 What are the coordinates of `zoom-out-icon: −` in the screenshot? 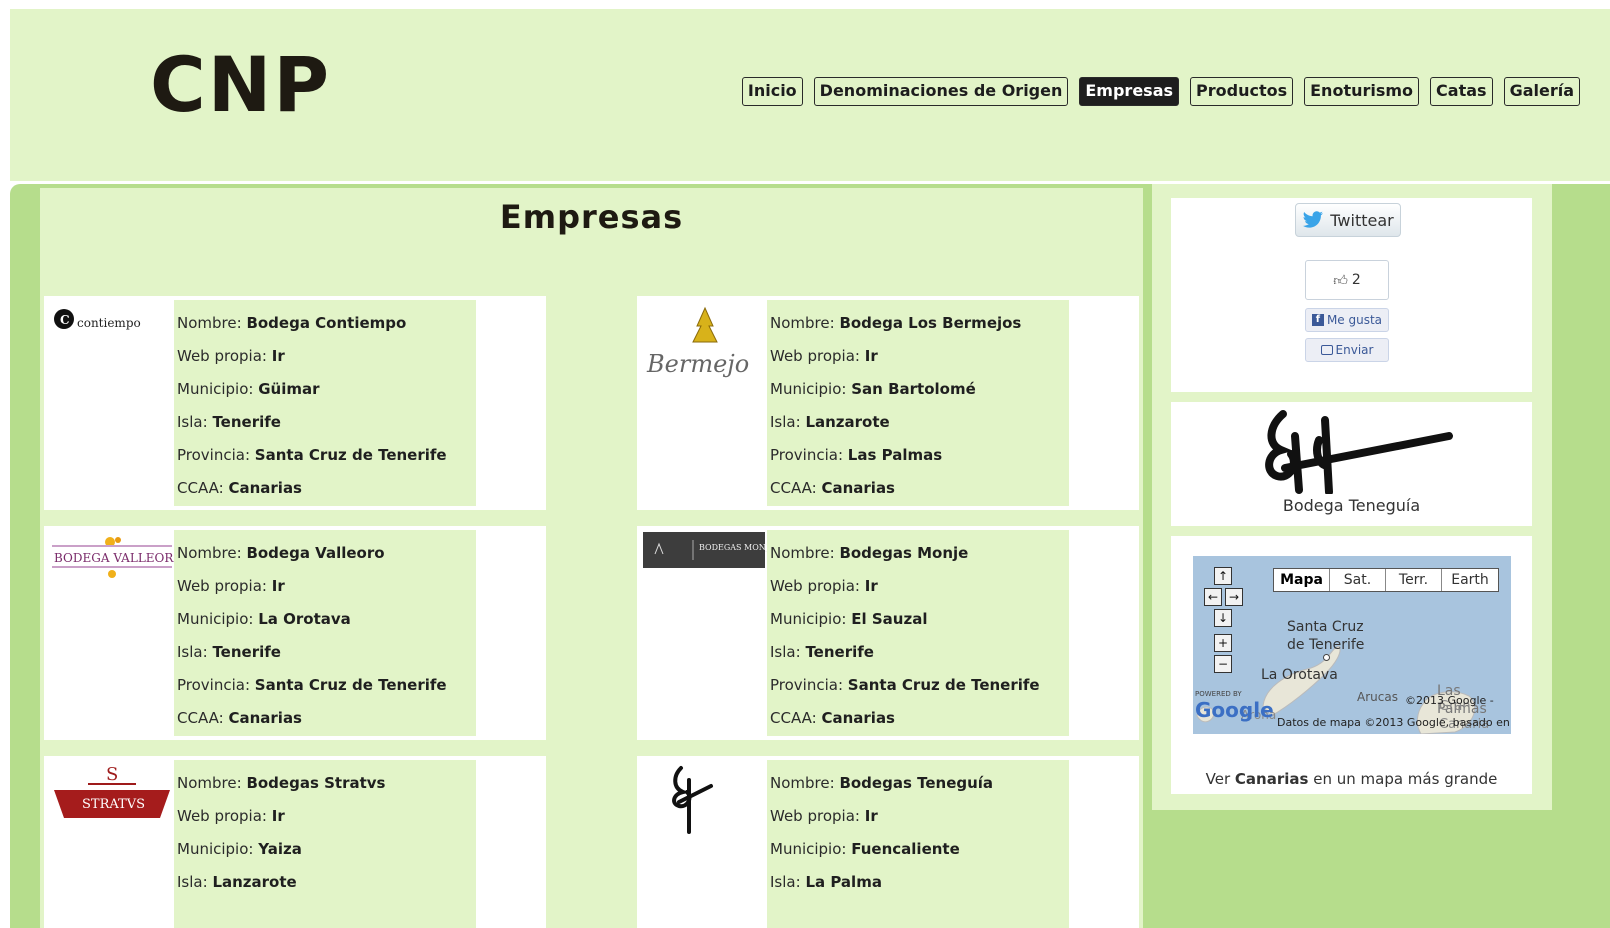 It's located at (1223, 664).